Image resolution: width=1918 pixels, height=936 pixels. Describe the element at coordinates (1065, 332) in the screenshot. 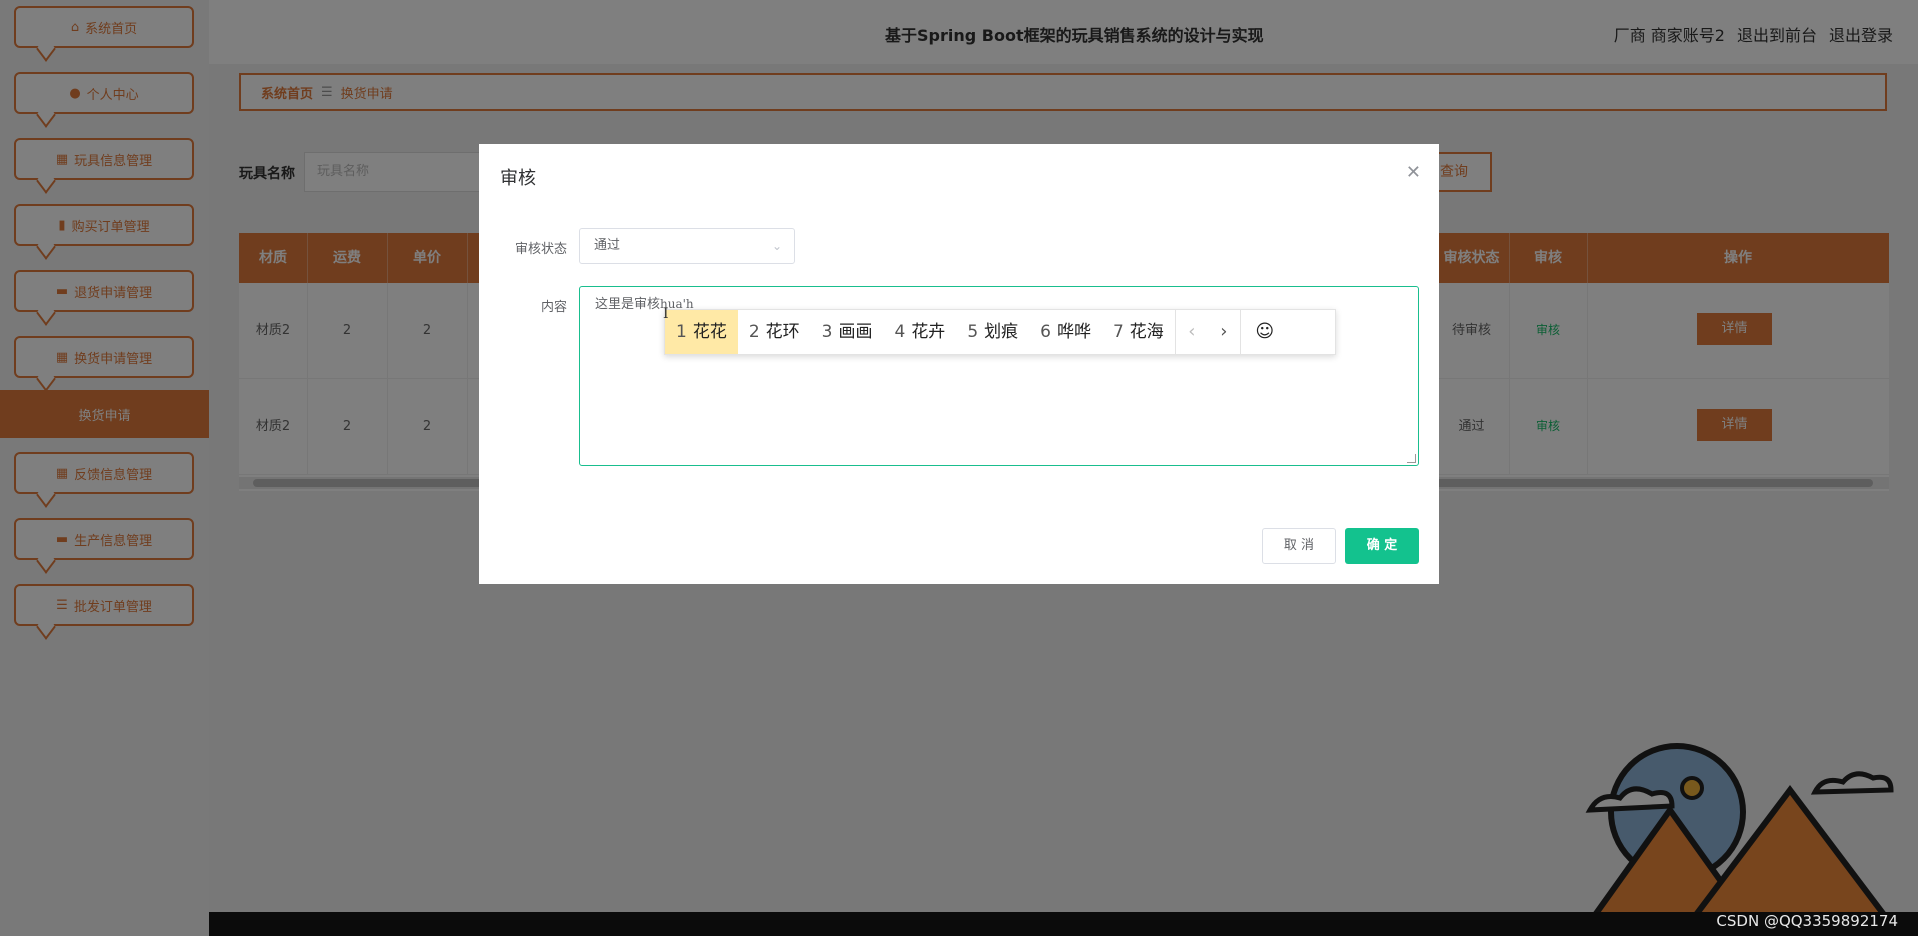

I see `ime-candidate: 6 哗哗` at that location.